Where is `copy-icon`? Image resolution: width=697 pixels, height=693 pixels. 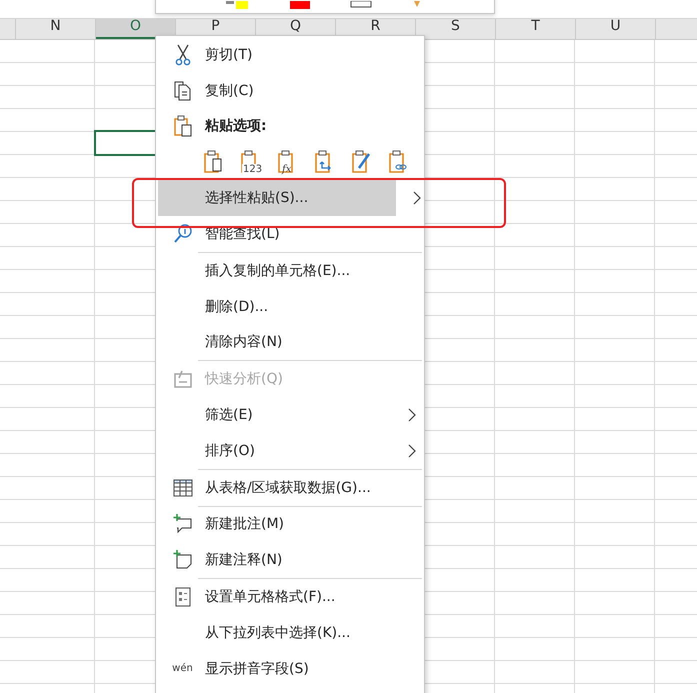 copy-icon is located at coordinates (182, 91).